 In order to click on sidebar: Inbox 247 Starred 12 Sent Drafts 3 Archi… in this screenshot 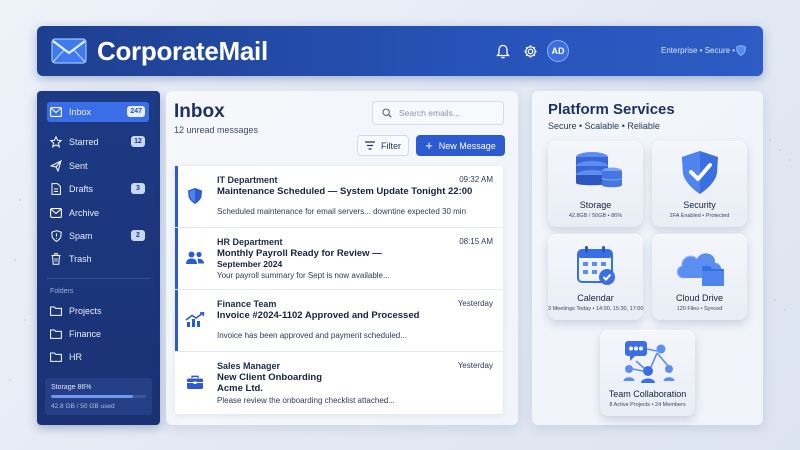, I will do `click(98, 258)`.